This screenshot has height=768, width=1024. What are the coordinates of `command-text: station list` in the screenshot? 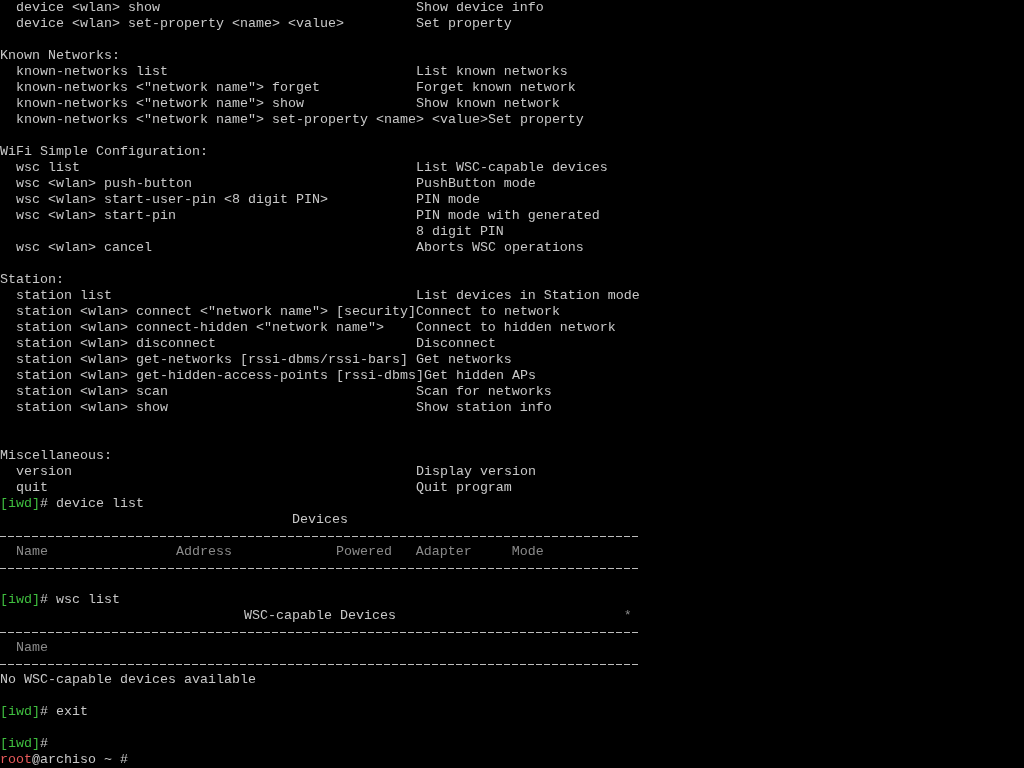 It's located at (64, 296).